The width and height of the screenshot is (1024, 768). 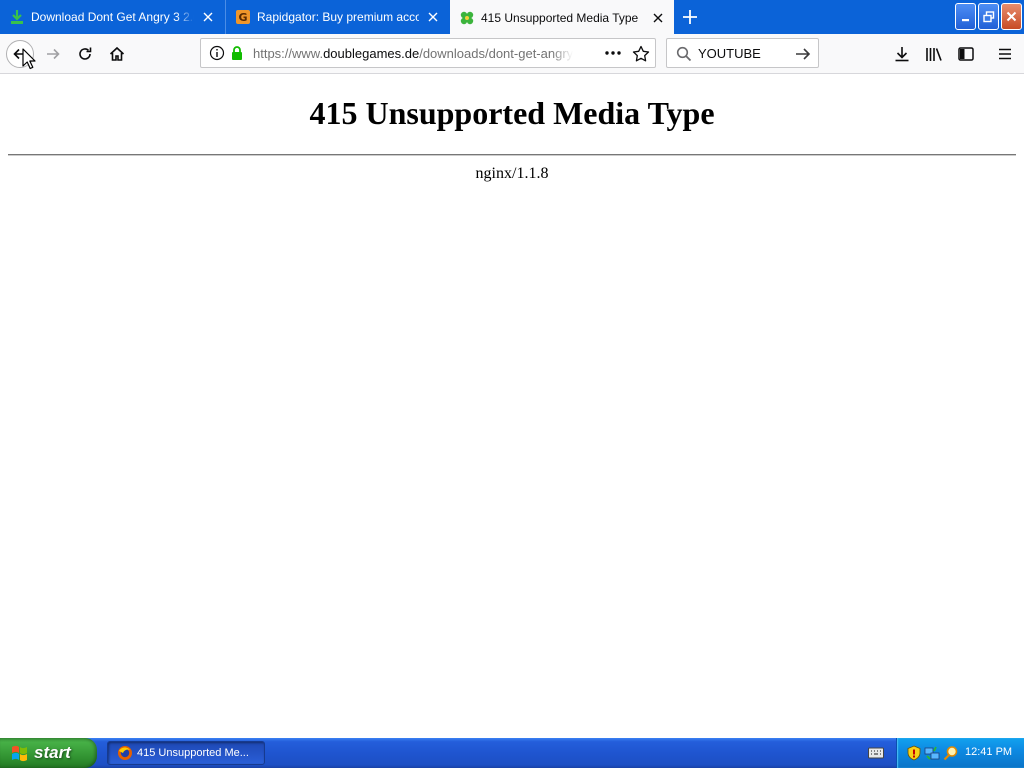 What do you see at coordinates (965, 16) in the screenshot?
I see `minimize-button` at bounding box center [965, 16].